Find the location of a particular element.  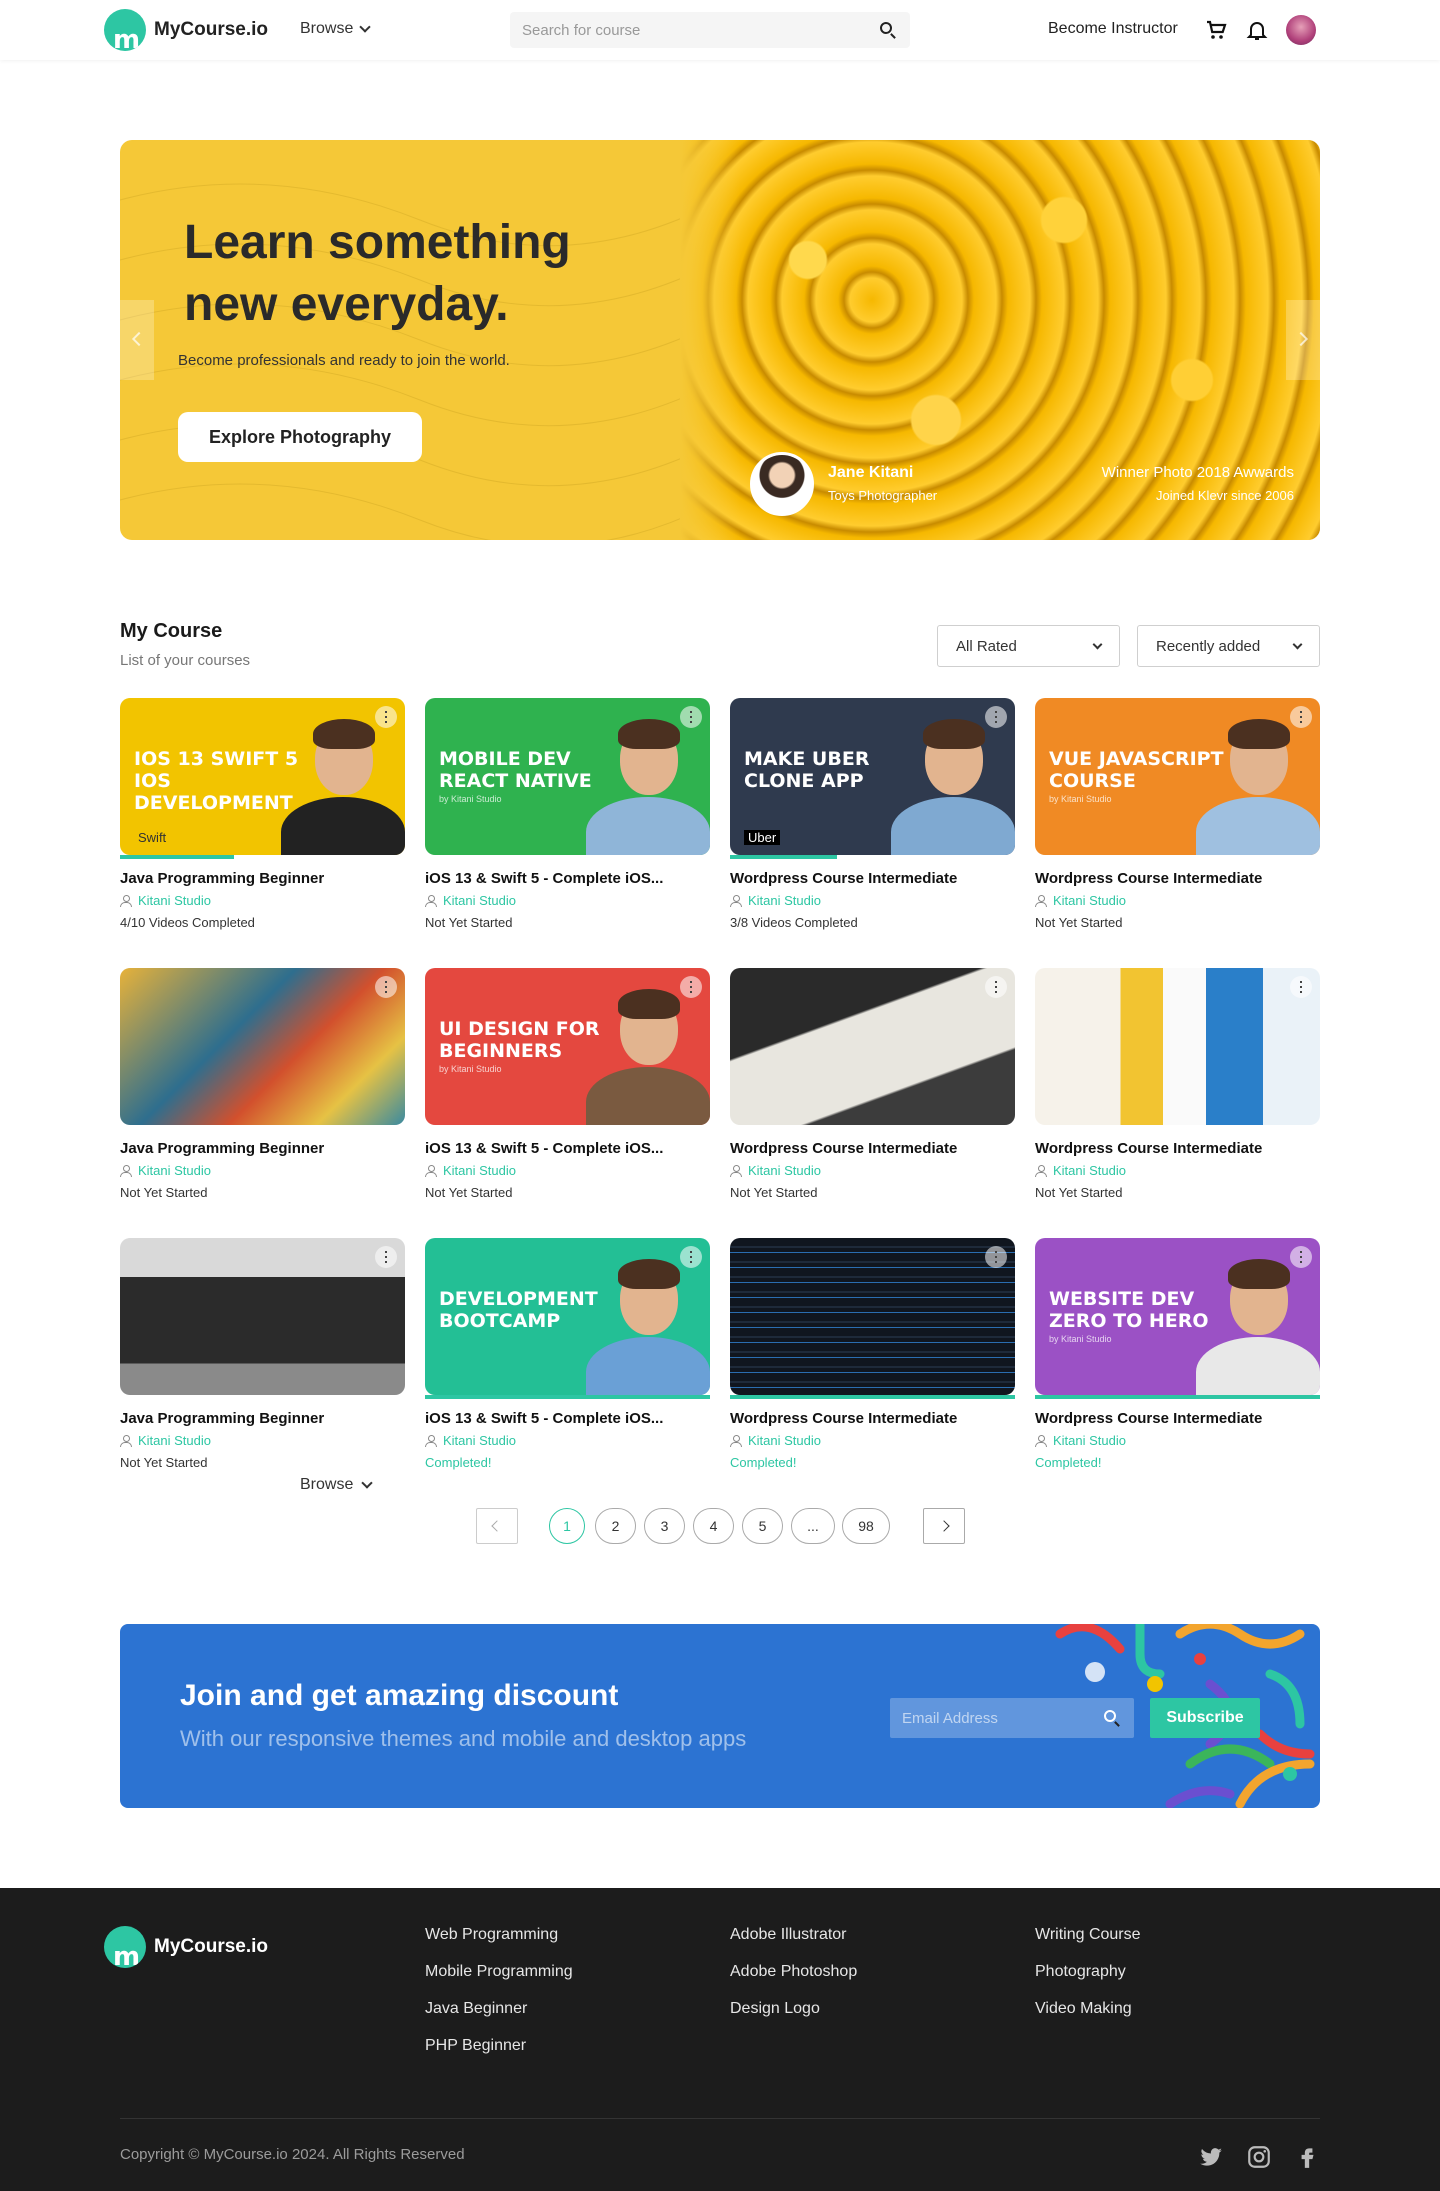

page-button-1: 1 is located at coordinates (567, 1526).